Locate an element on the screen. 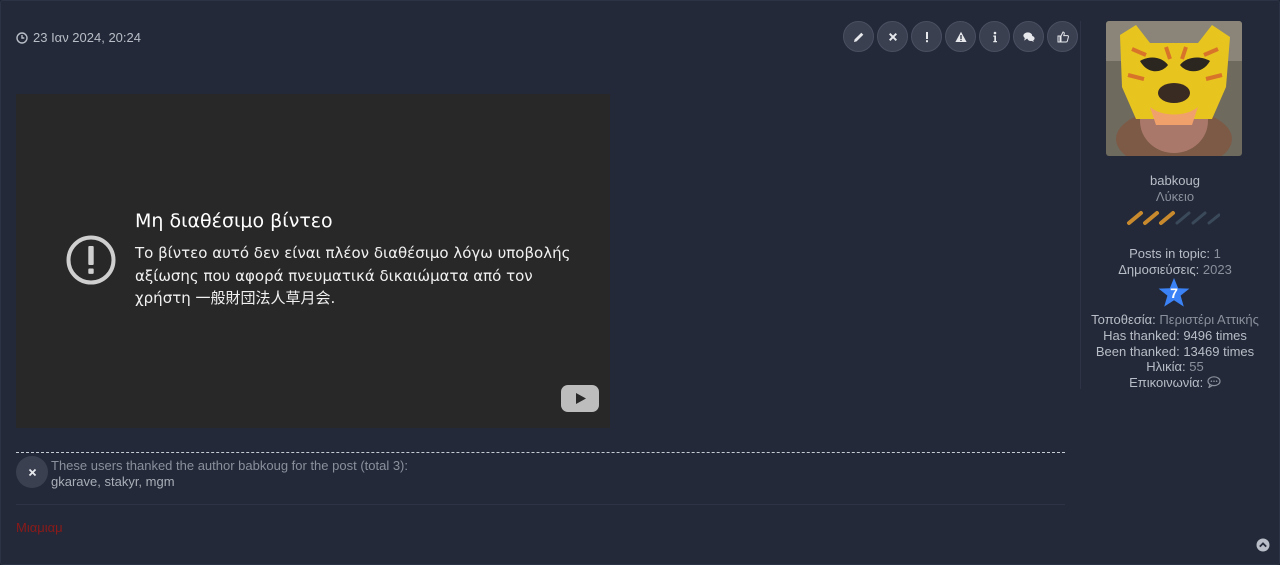 This screenshot has height=565, width=1280. report-button is located at coordinates (926, 36).